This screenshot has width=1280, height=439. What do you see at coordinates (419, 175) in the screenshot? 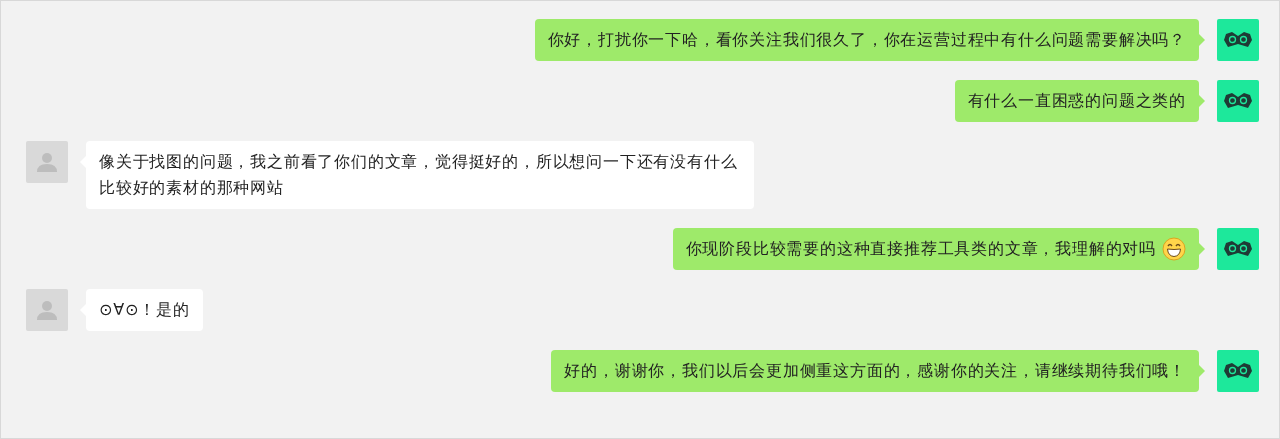
I see `message-text: 像关于找图的问题，我之前看了你们的文章，觉得挺好的，所以想问一下还有没有什么比较好的素材的那种网站` at bounding box center [419, 175].